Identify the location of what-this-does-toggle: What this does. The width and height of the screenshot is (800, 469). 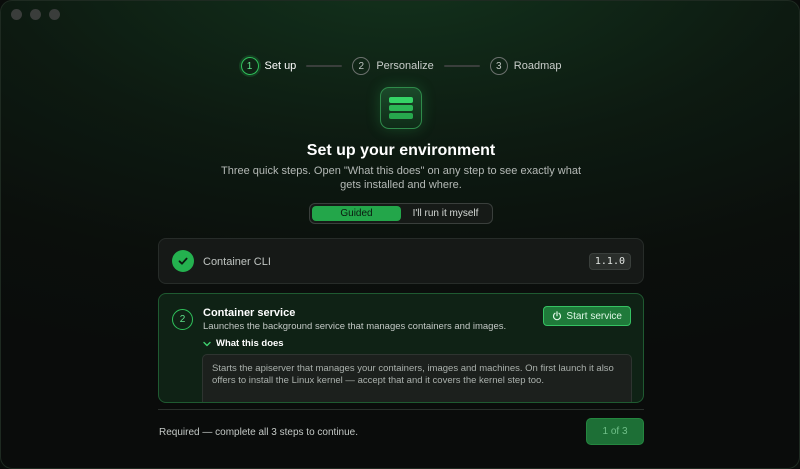
(243, 343).